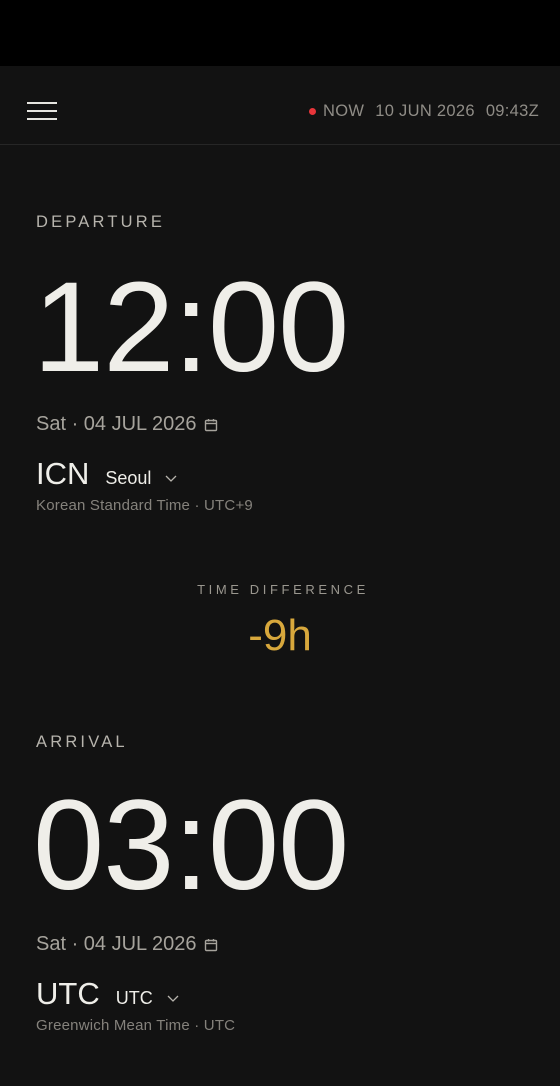  I want to click on departure-date: Sat · 04 JUL 2026, so click(127, 424).